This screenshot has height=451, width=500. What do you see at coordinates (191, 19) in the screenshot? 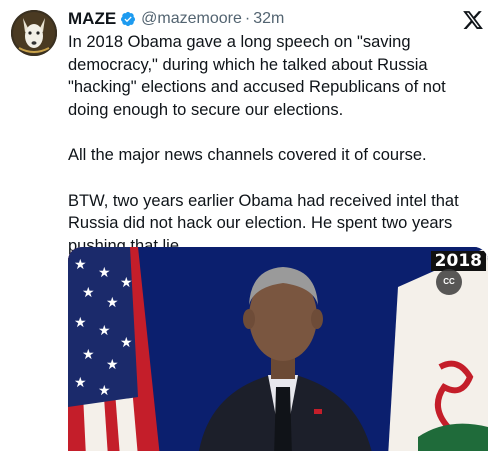
I see `author-handle: @mazemoore` at bounding box center [191, 19].